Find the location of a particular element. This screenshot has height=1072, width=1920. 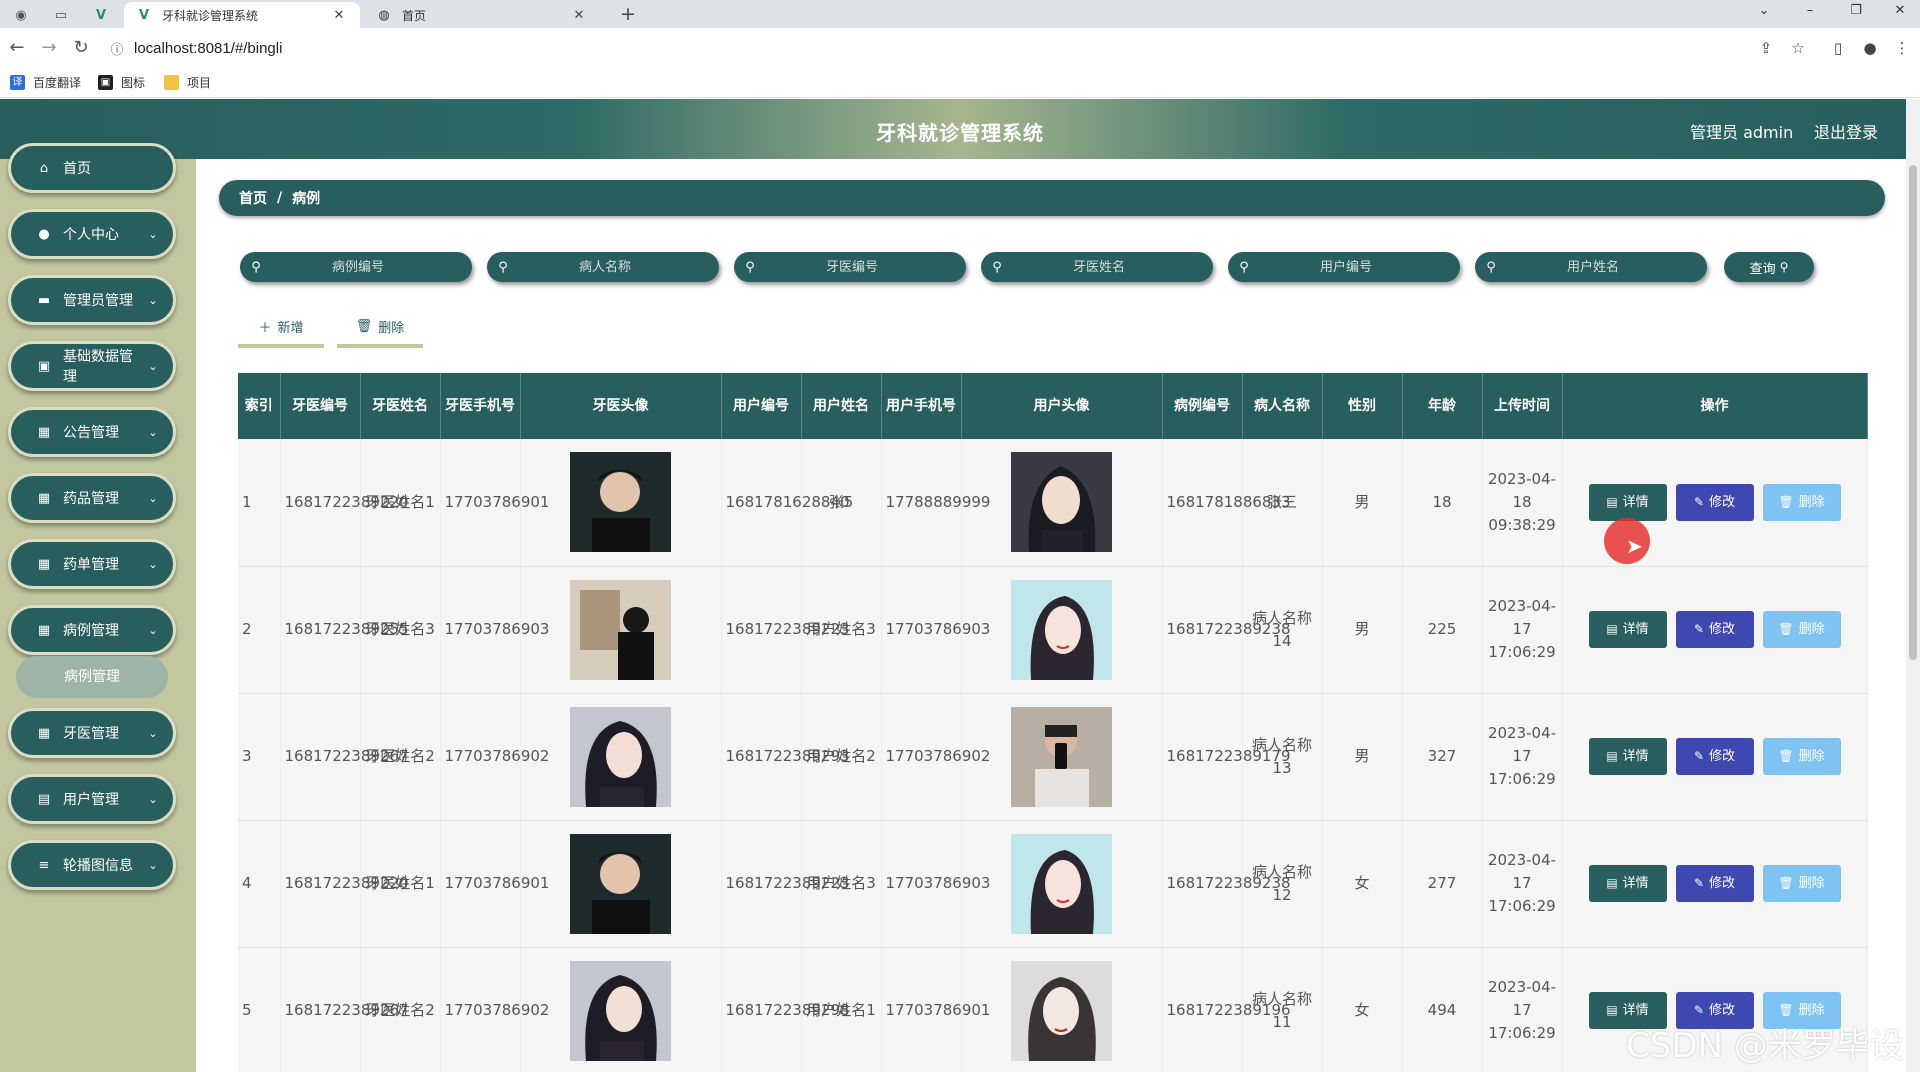

dentist-no-search-field: ⚲ is located at coordinates (850, 267).